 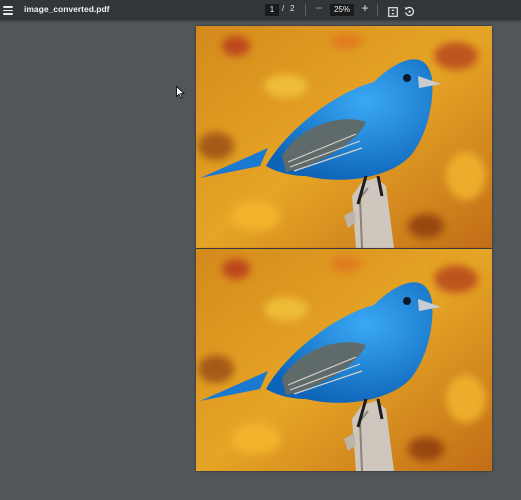 What do you see at coordinates (180, 92) in the screenshot?
I see `mouse-pointer-icon` at bounding box center [180, 92].